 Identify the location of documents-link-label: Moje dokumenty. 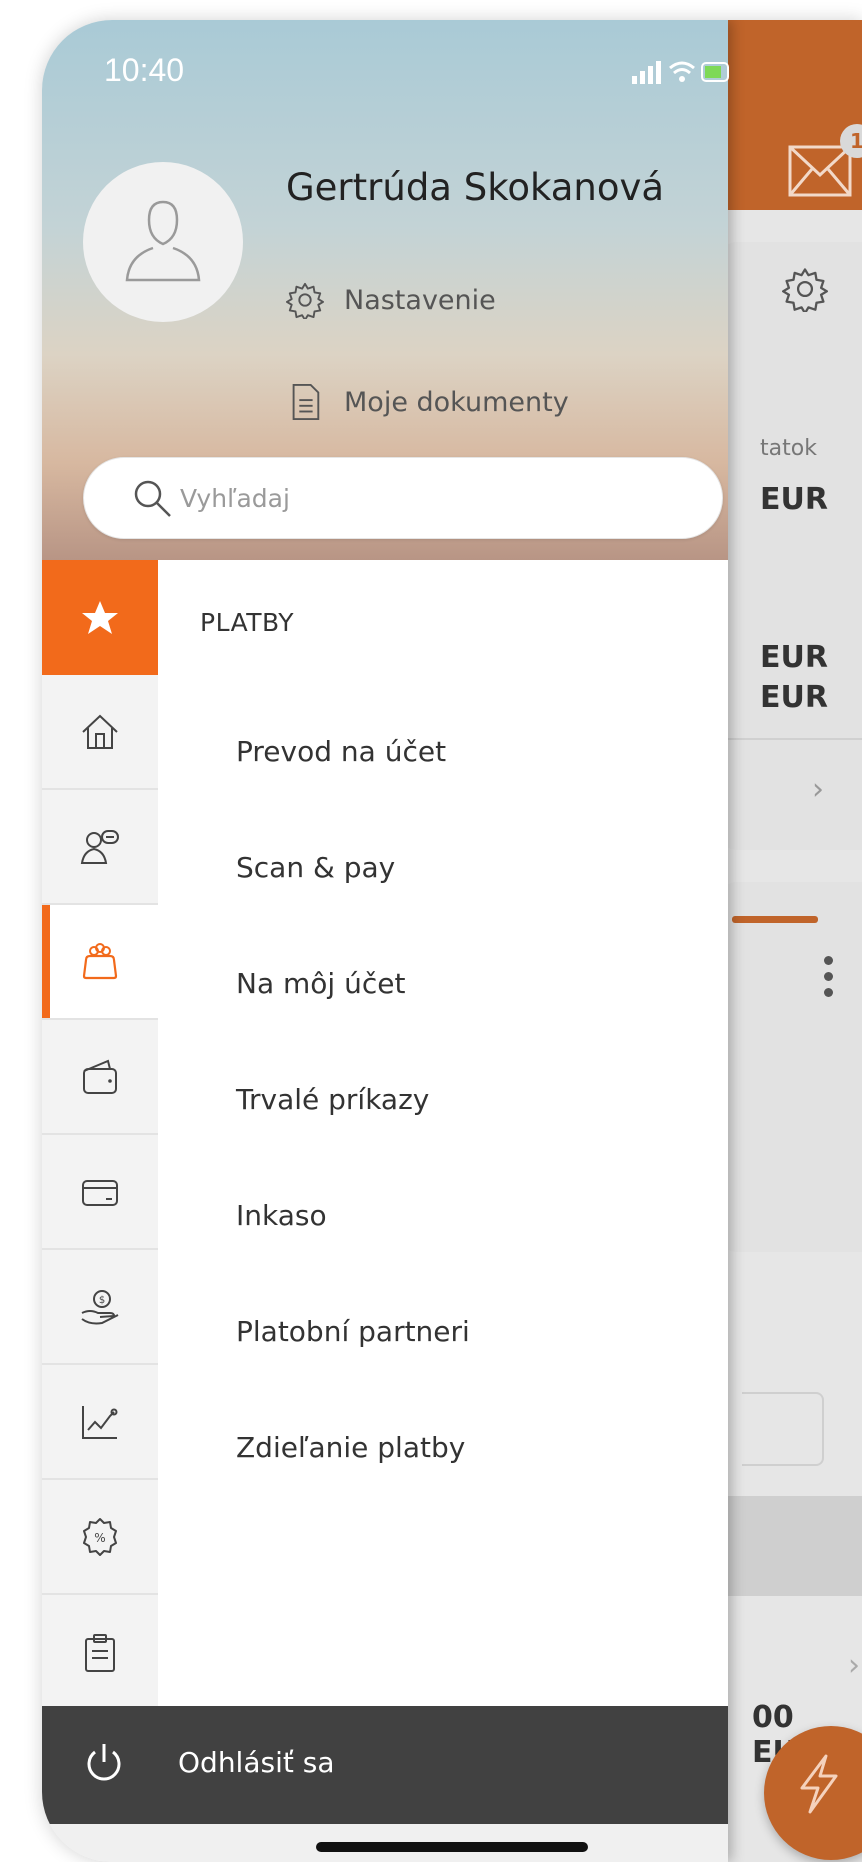
(456, 402).